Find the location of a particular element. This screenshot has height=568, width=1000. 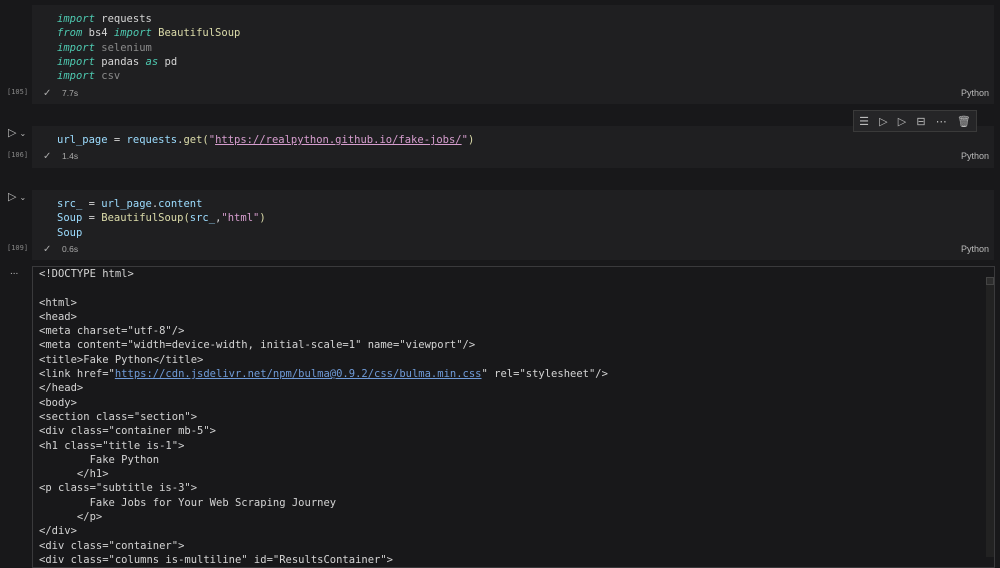

execution-count: [109] is located at coordinates (18, 248).